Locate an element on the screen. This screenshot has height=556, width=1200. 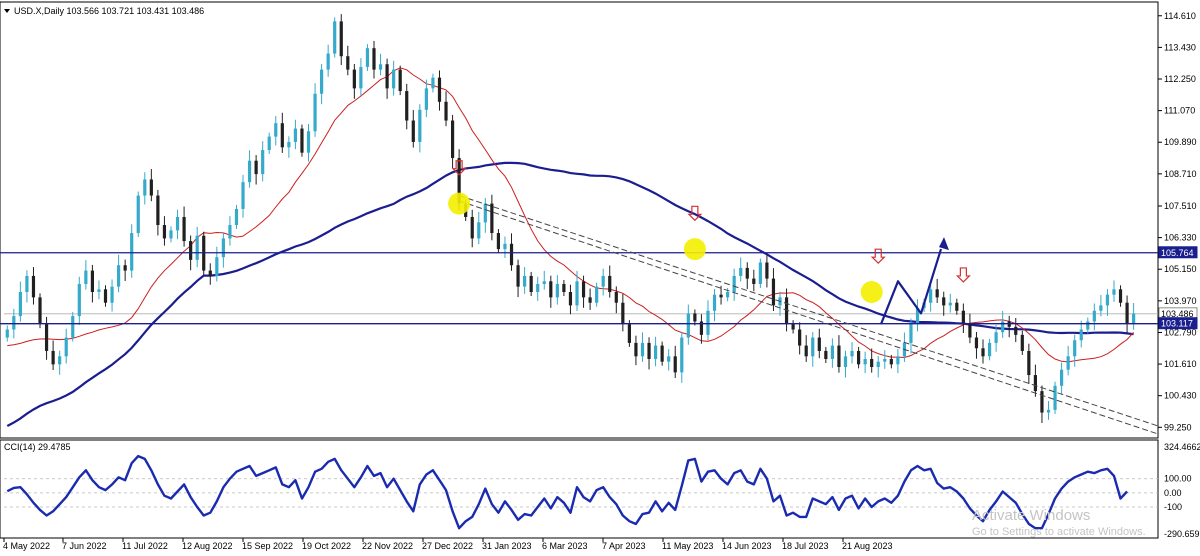
time-tick-label: 15 Sep 2022 is located at coordinates (267, 546).